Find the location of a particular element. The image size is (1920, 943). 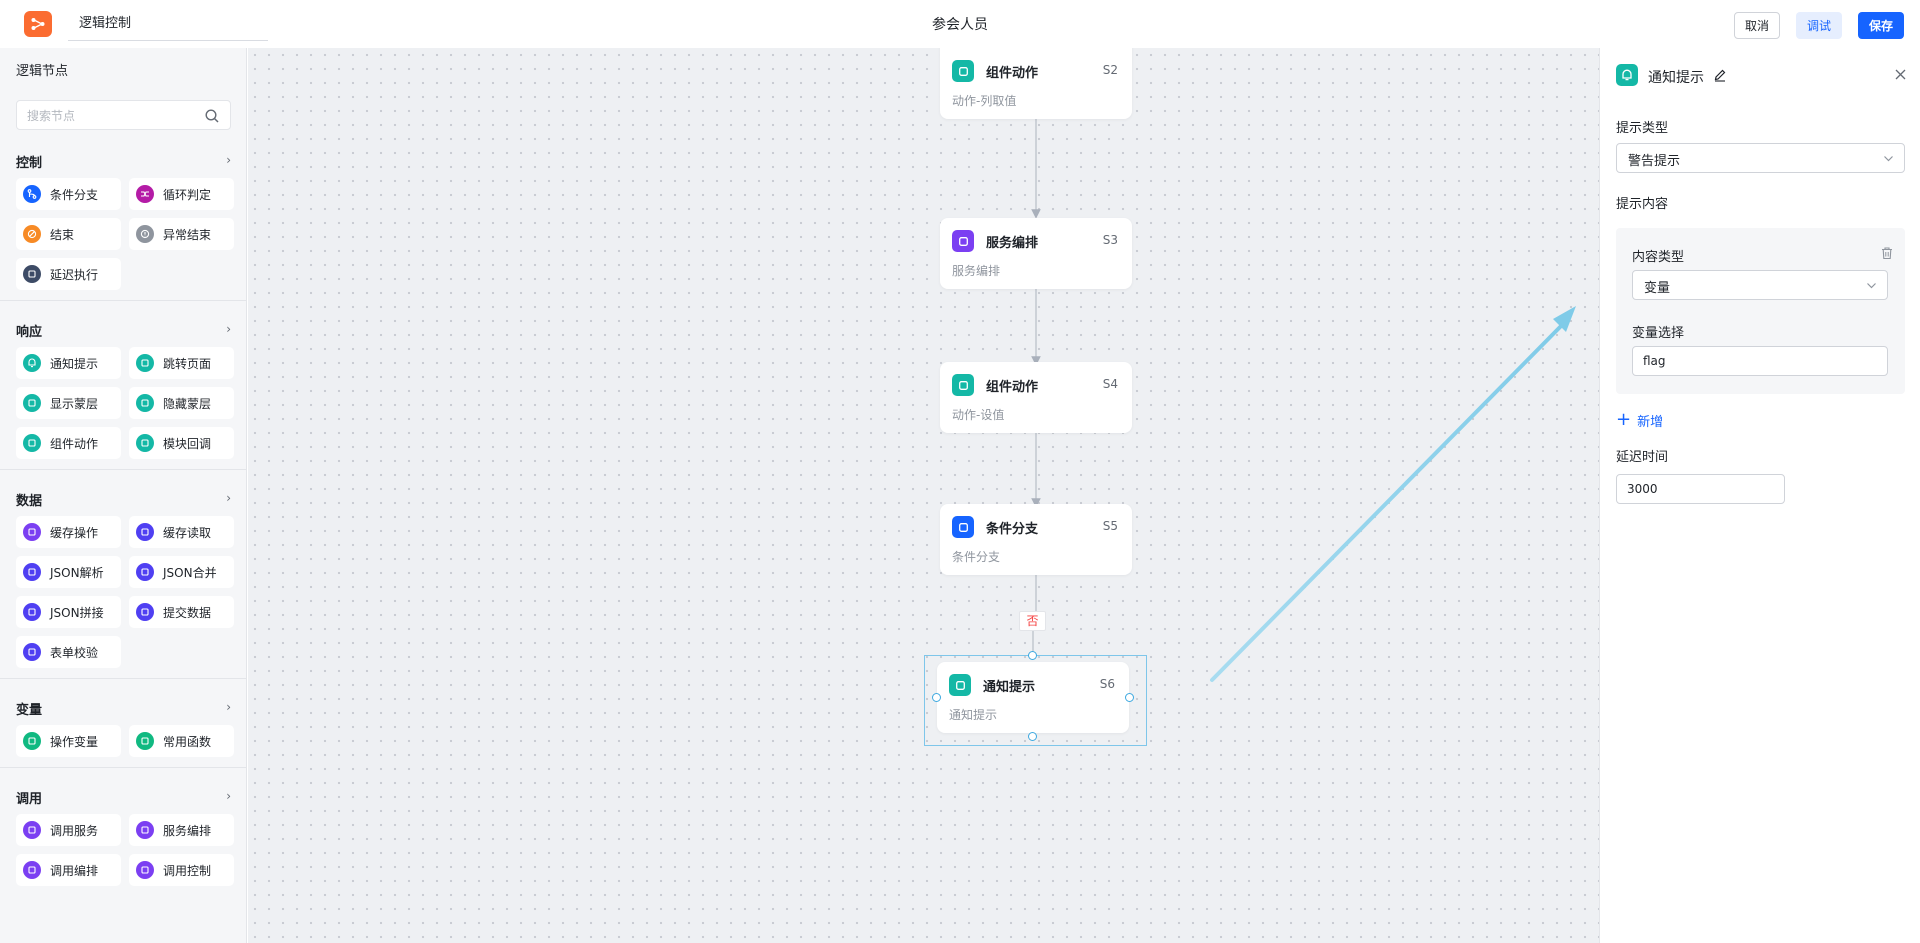

section-header-data: 数据 › is located at coordinates (123, 499).